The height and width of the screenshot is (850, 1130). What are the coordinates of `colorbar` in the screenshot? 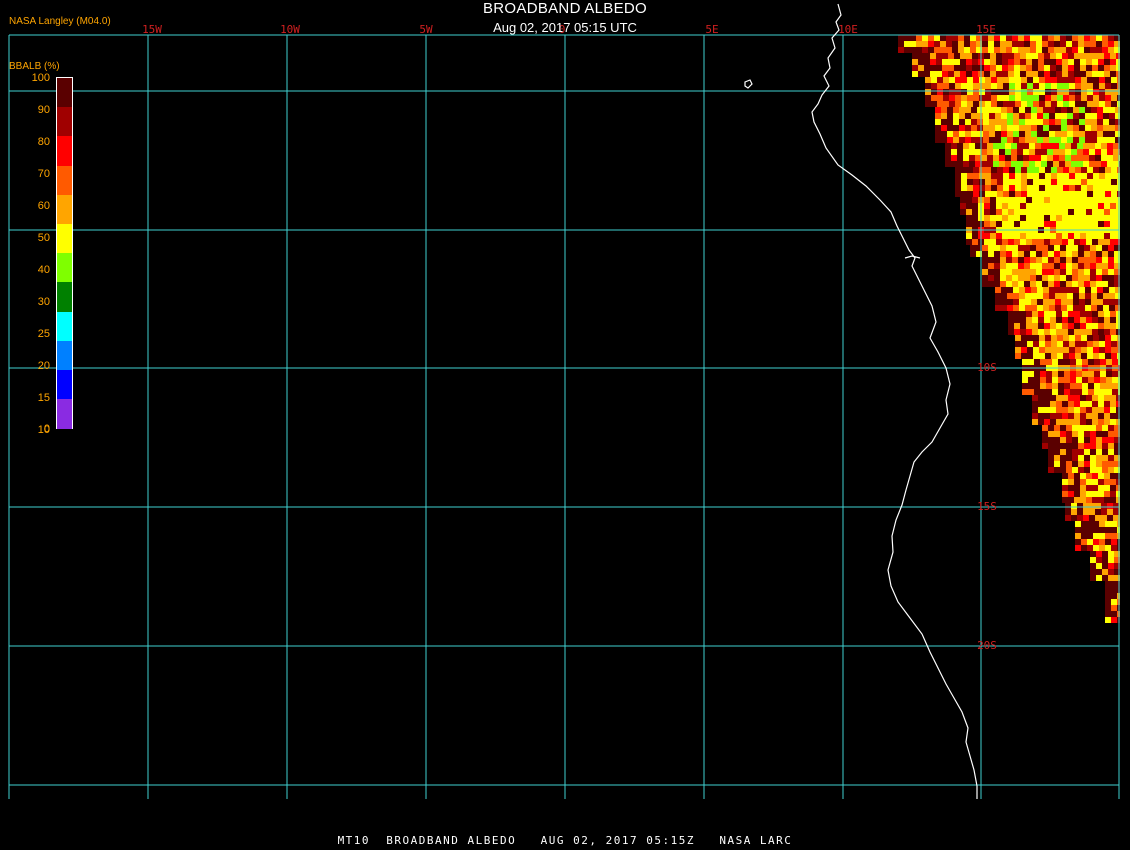 It's located at (64, 253).